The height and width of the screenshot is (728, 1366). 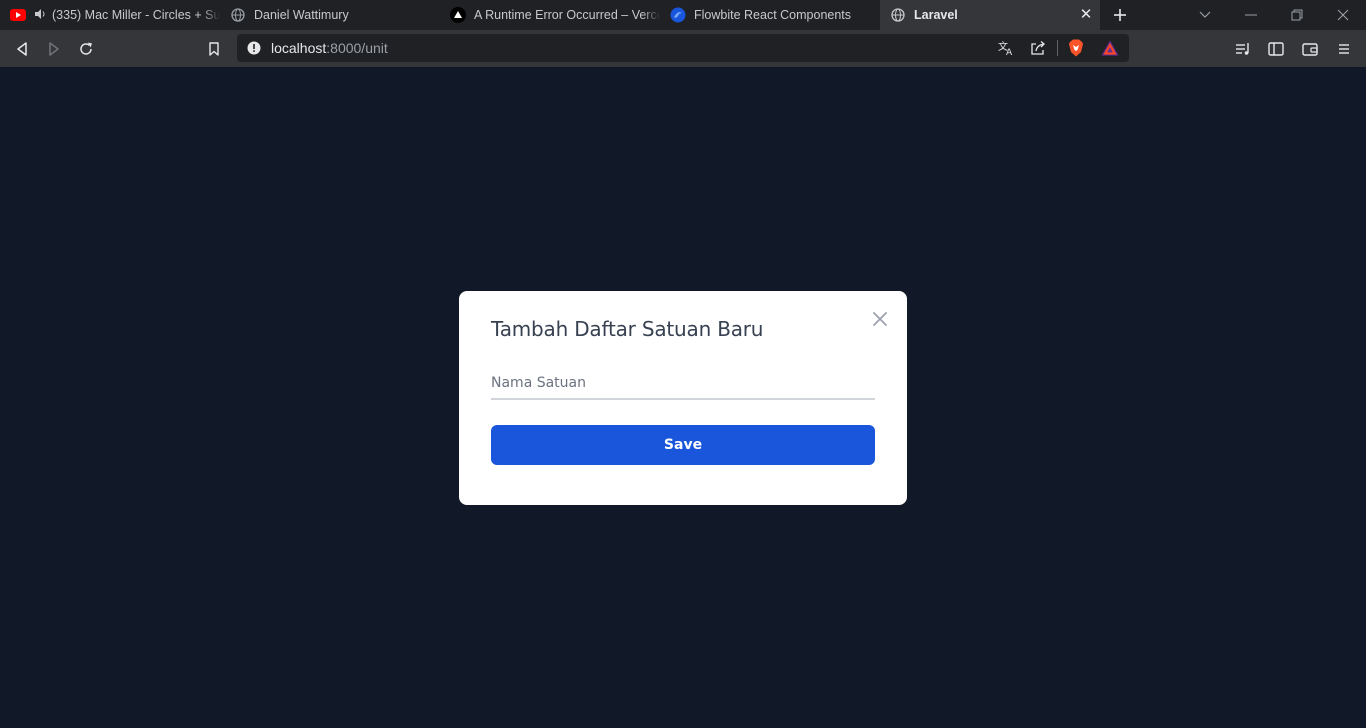 I want to click on bookmark-button, so click(x=214, y=49).